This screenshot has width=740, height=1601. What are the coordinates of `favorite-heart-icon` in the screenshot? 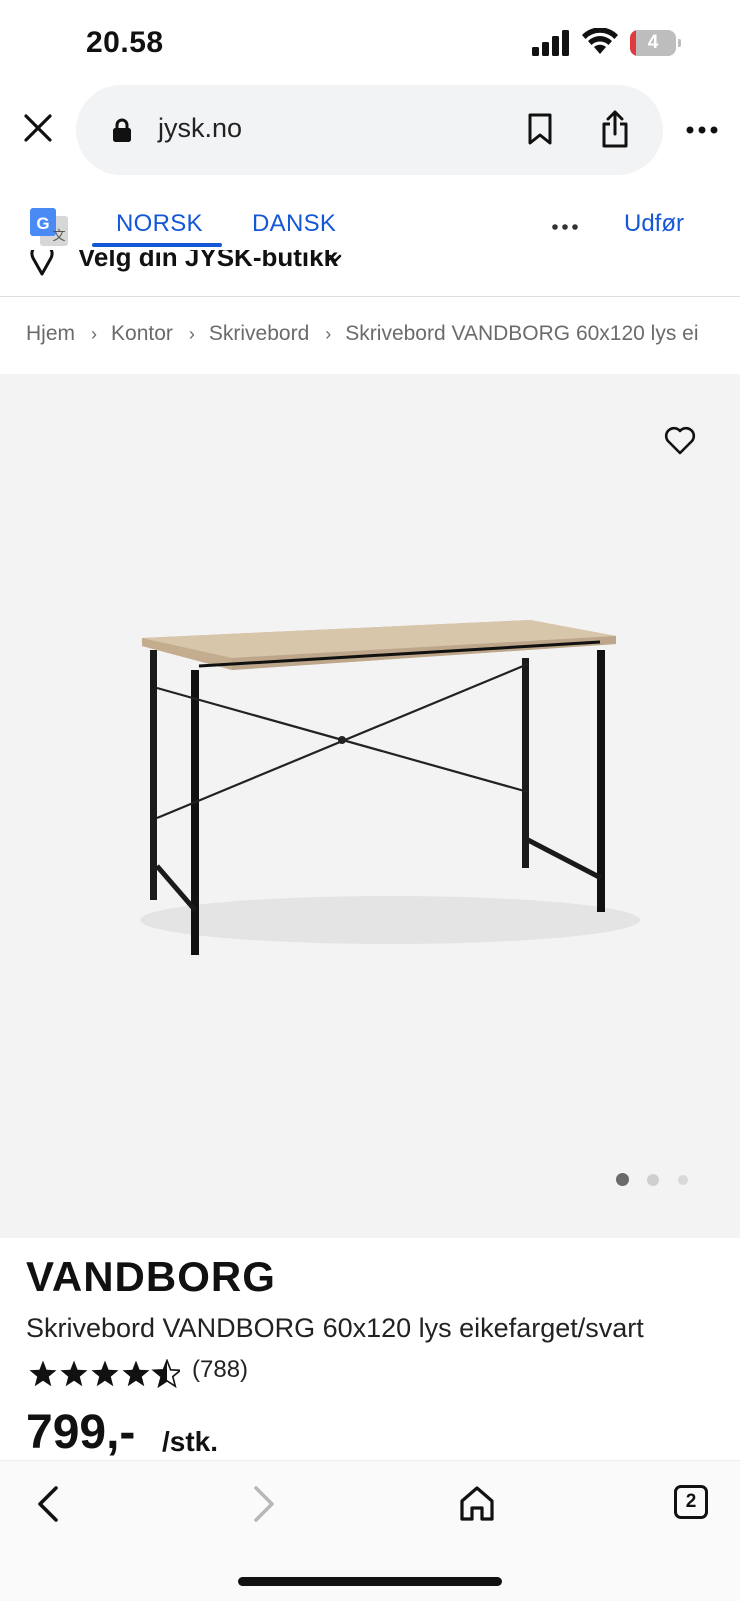 It's located at (680, 441).